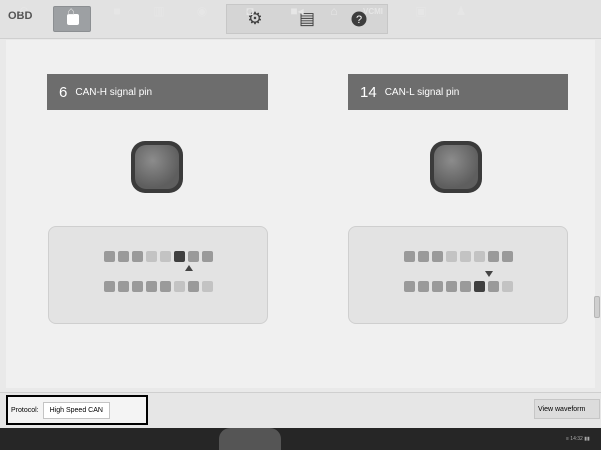  I want to click on view-waveform-label: View waveform, so click(562, 409).